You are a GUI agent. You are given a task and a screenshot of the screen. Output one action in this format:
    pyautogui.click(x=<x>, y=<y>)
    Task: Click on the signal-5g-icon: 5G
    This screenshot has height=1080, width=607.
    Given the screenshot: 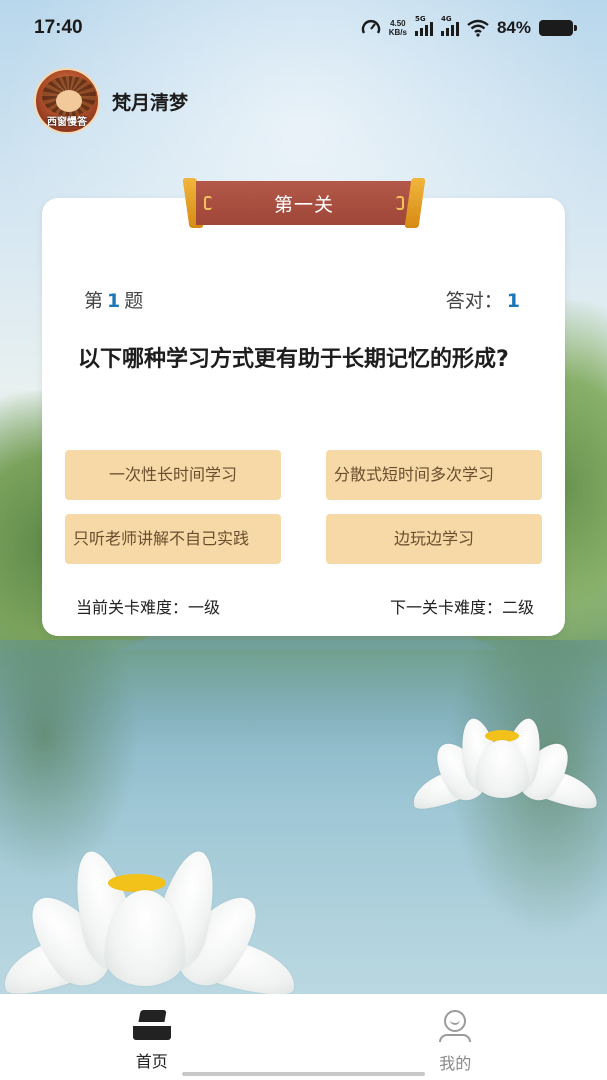 What is the action you would take?
    pyautogui.click(x=423, y=25)
    